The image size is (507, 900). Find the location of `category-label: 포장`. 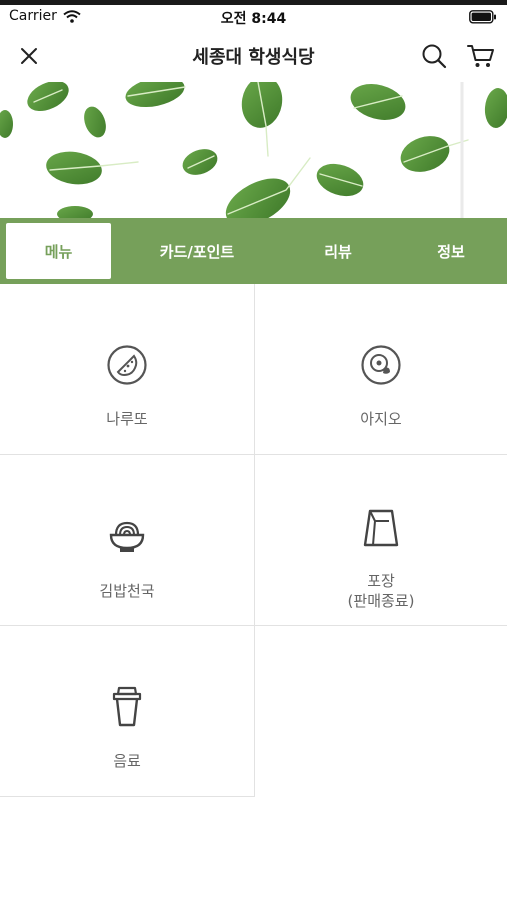

category-label: 포장 is located at coordinates (381, 581).